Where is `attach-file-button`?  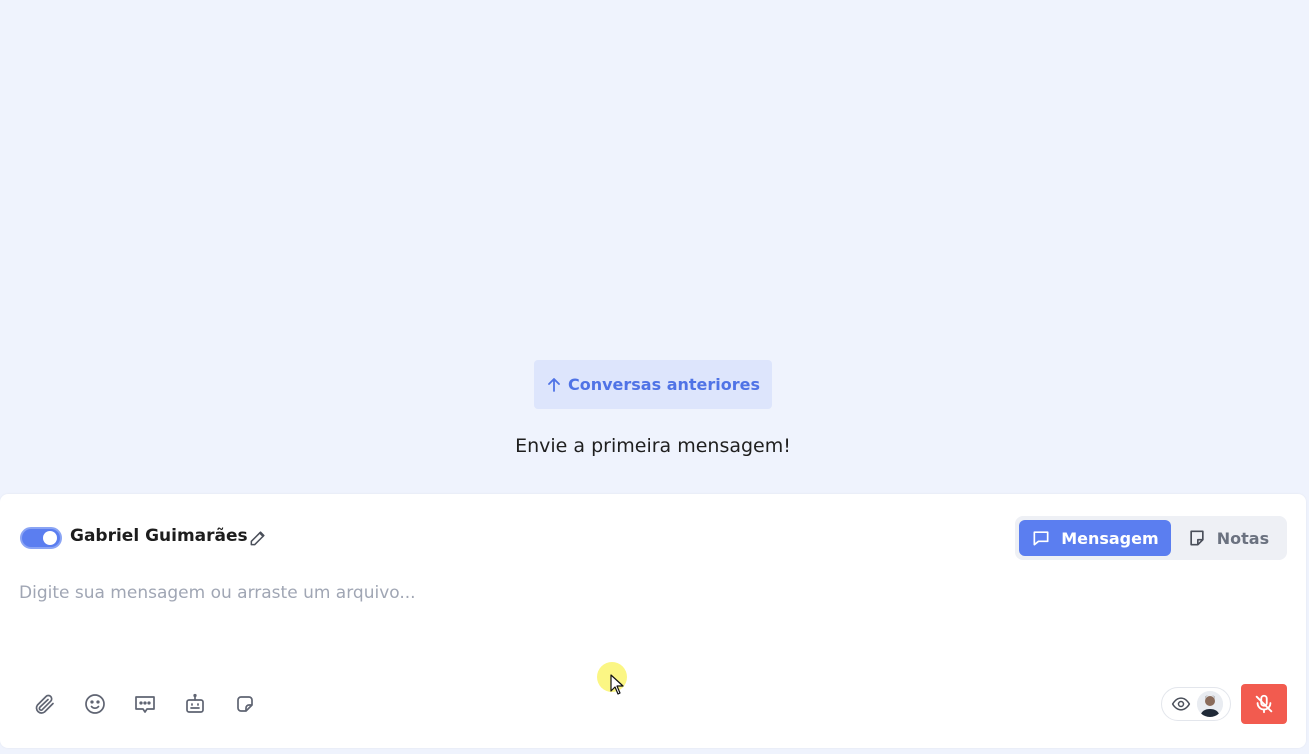 attach-file-button is located at coordinates (45, 704).